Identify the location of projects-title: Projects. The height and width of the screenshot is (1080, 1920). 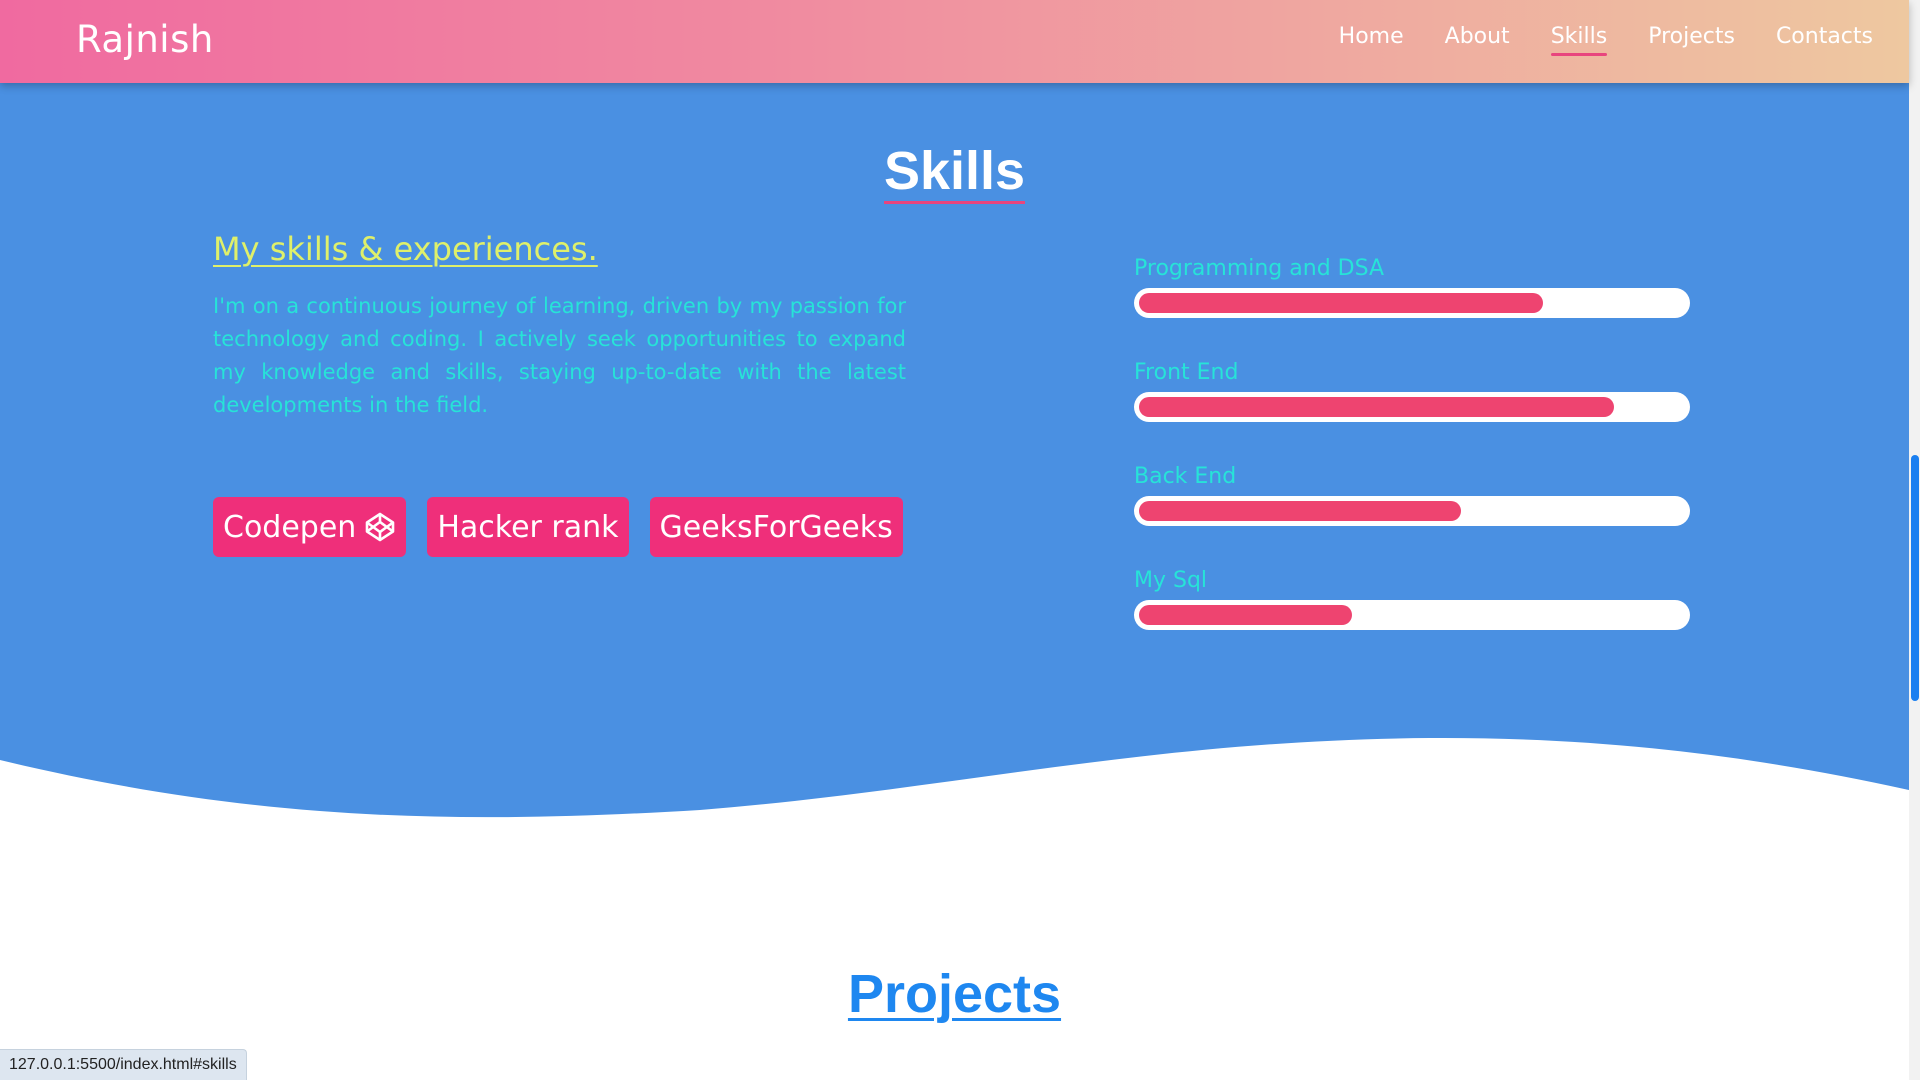
(954, 994).